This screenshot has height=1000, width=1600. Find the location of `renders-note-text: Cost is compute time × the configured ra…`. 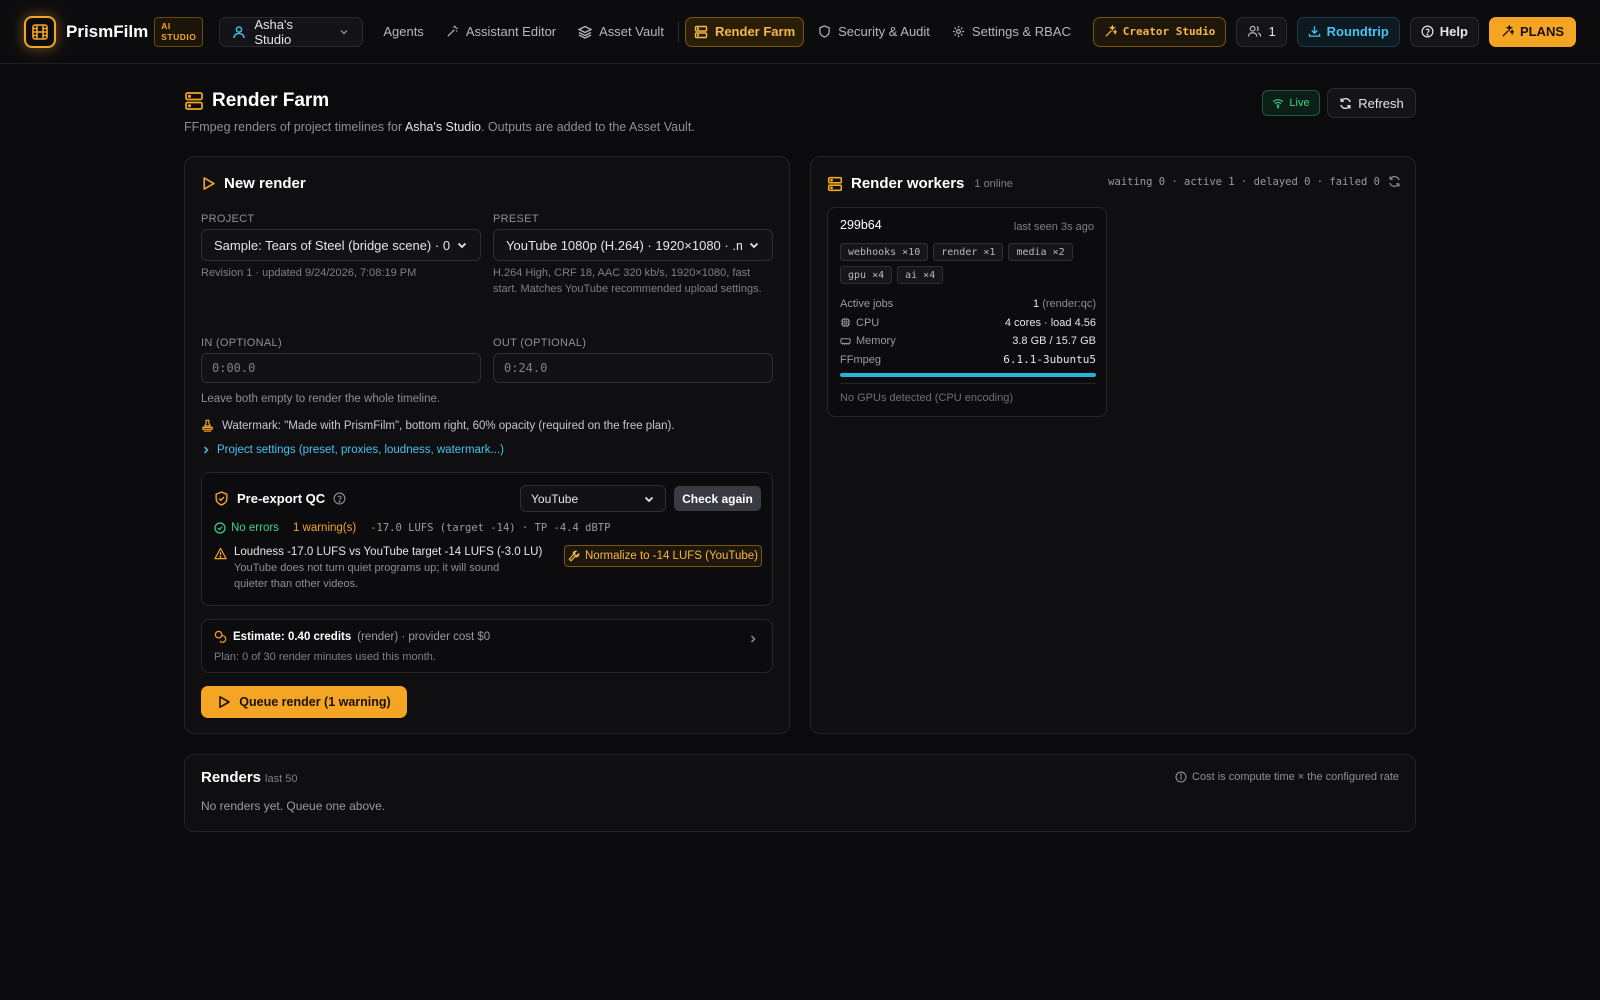

renders-note-text: Cost is compute time × the configured ra… is located at coordinates (1295, 777).